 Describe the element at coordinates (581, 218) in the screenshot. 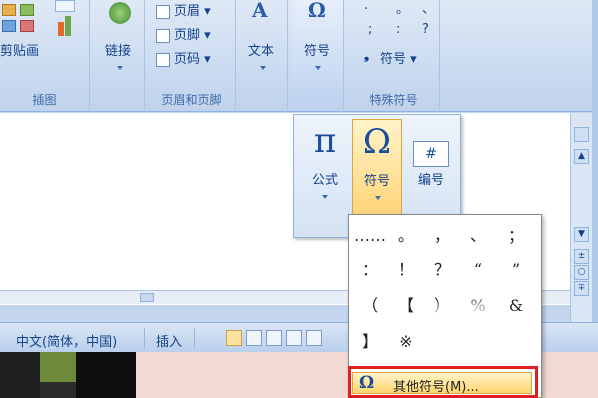

I see `vertical-scrollbar: ▲ ▼ ± ○ ∓` at that location.